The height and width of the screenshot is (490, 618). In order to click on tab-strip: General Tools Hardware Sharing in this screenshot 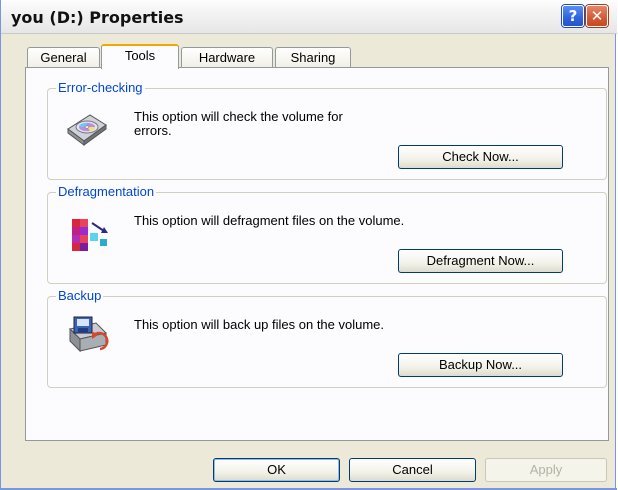, I will do `click(309, 56)`.